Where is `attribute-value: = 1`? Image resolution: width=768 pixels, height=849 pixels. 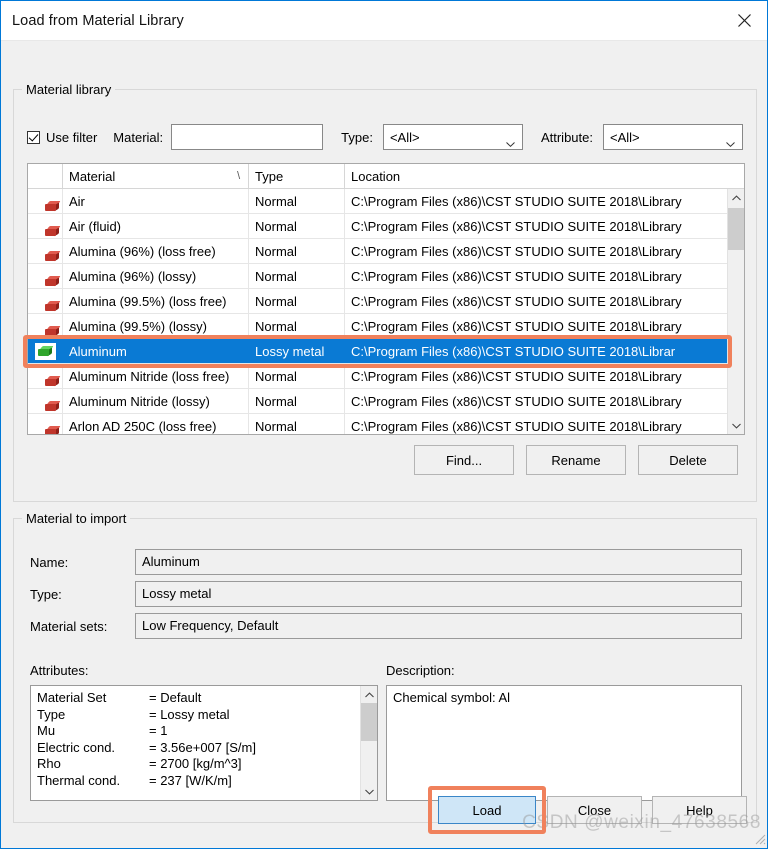
attribute-value: = 1 is located at coordinates (158, 730).